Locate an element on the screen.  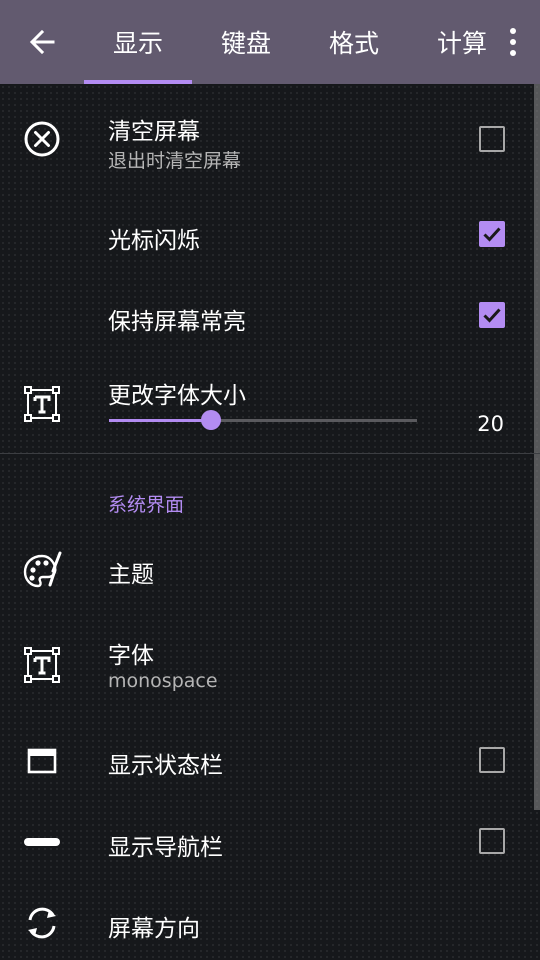
arrow-left-icon is located at coordinates (42, 42).